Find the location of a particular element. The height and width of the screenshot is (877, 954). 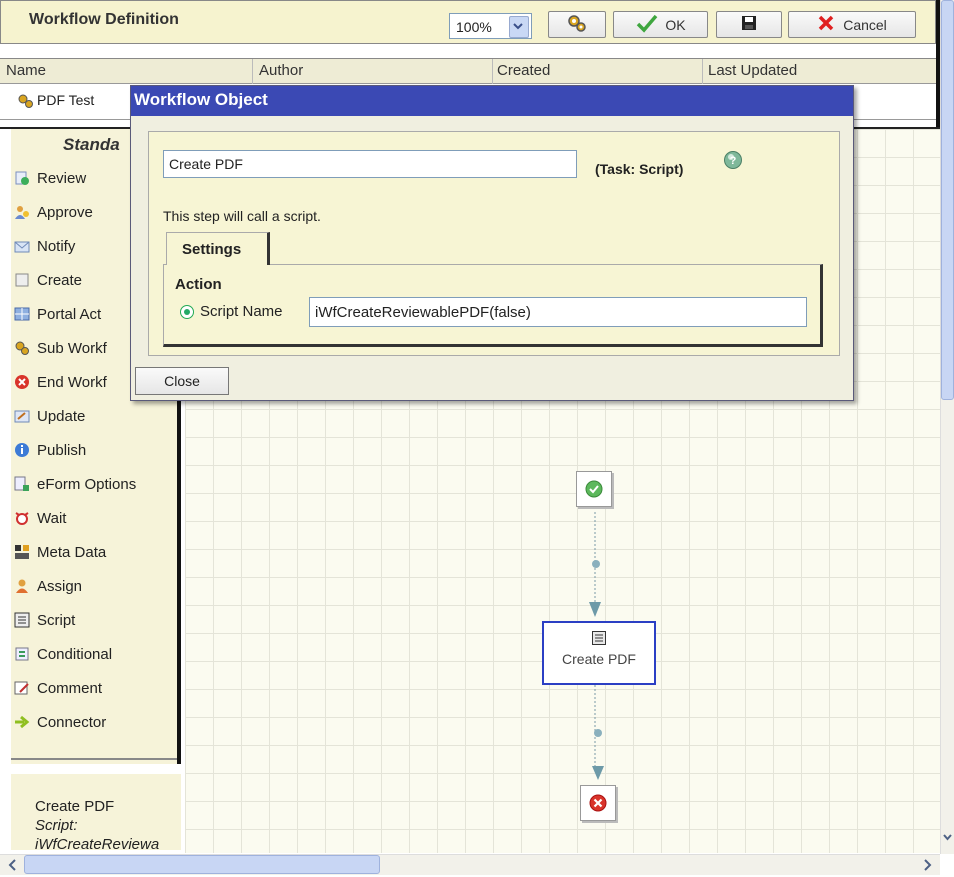

tab-settings: Settings is located at coordinates (218, 248).